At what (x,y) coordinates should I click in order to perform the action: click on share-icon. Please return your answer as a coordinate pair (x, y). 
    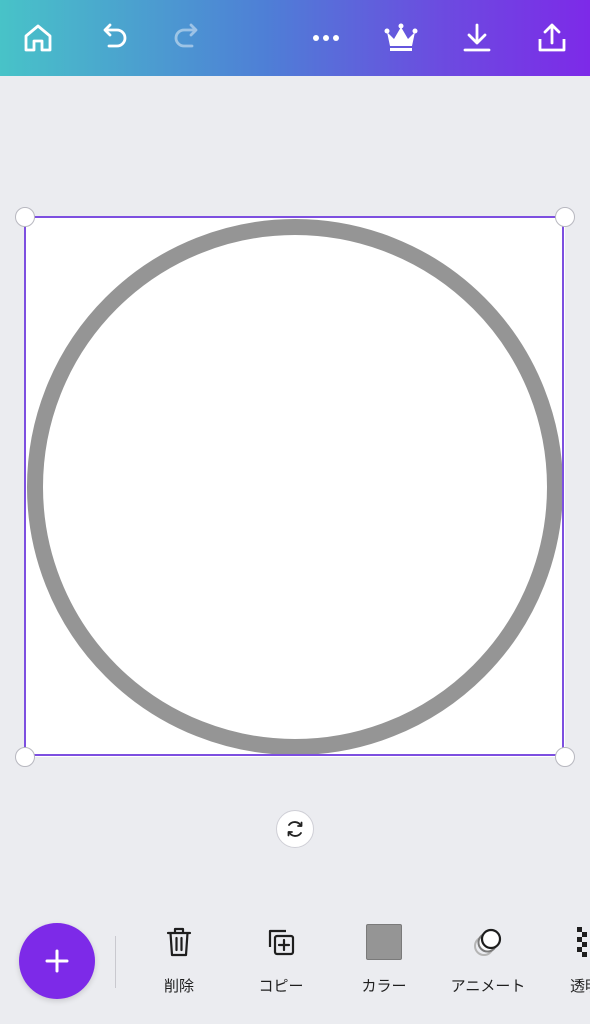
    Looking at the image, I should click on (552, 37).